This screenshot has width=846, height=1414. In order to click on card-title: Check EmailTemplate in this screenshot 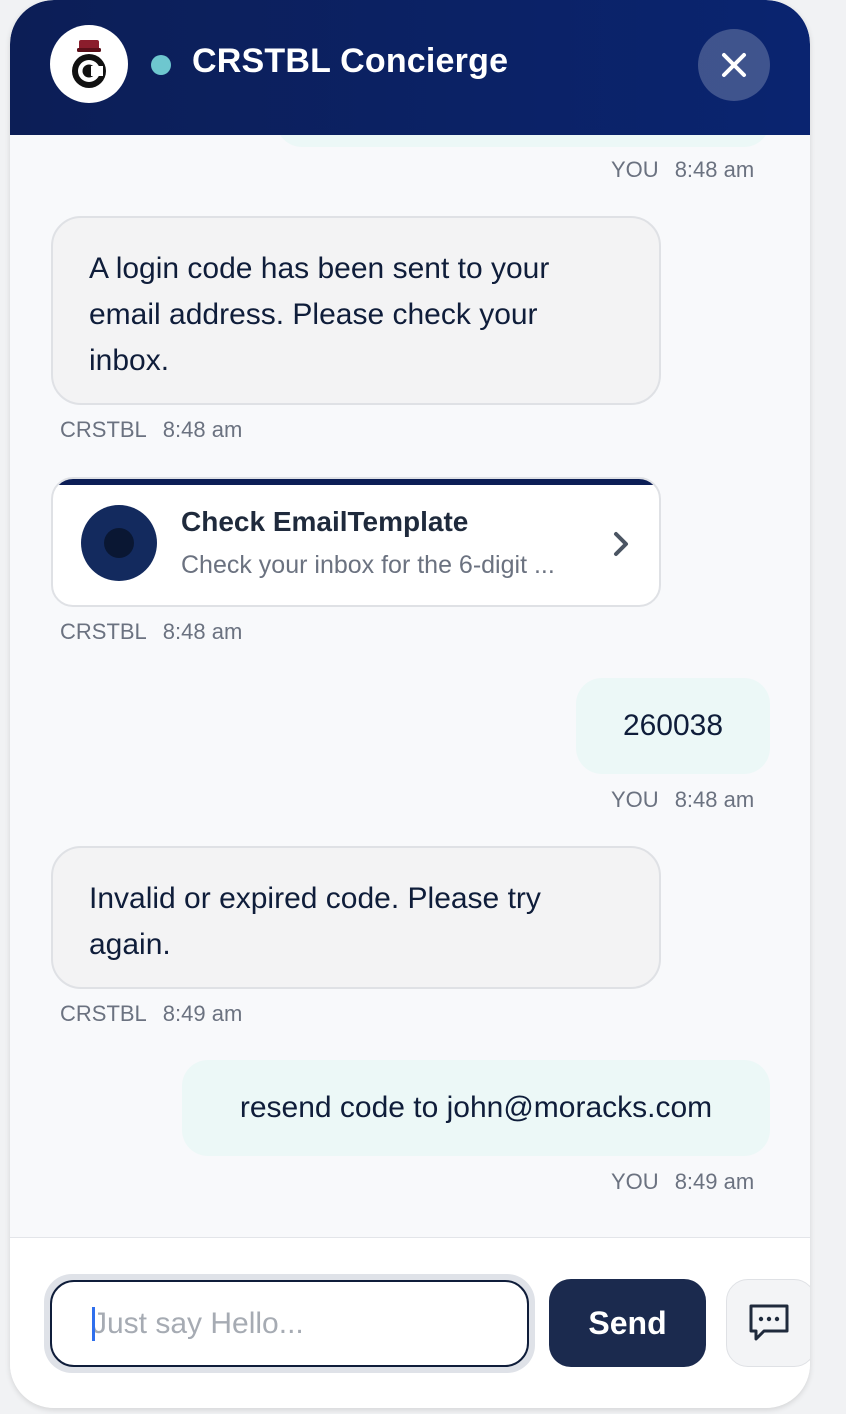, I will do `click(325, 521)`.